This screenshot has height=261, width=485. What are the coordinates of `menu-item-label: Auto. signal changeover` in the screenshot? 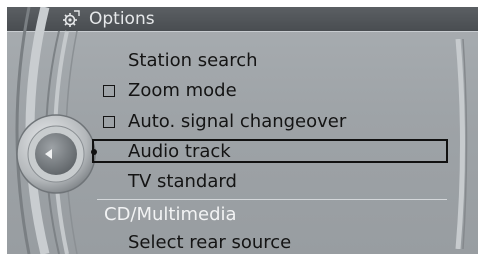 It's located at (237, 121).